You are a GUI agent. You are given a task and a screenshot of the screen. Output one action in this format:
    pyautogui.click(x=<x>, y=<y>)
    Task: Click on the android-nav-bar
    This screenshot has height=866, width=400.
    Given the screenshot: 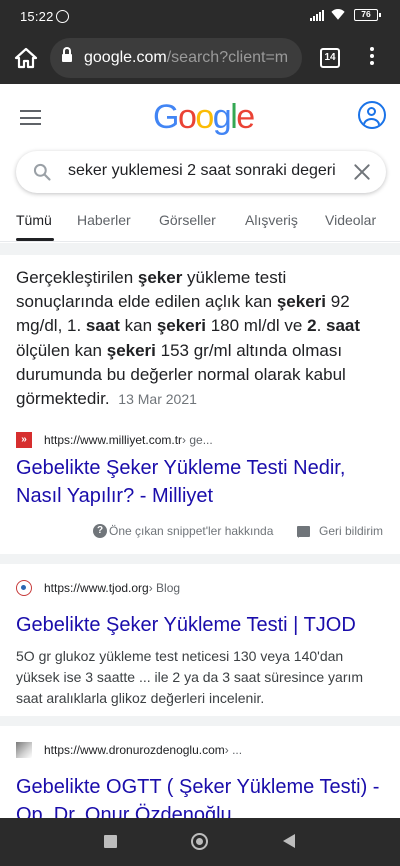 What is the action you would take?
    pyautogui.click(x=200, y=842)
    